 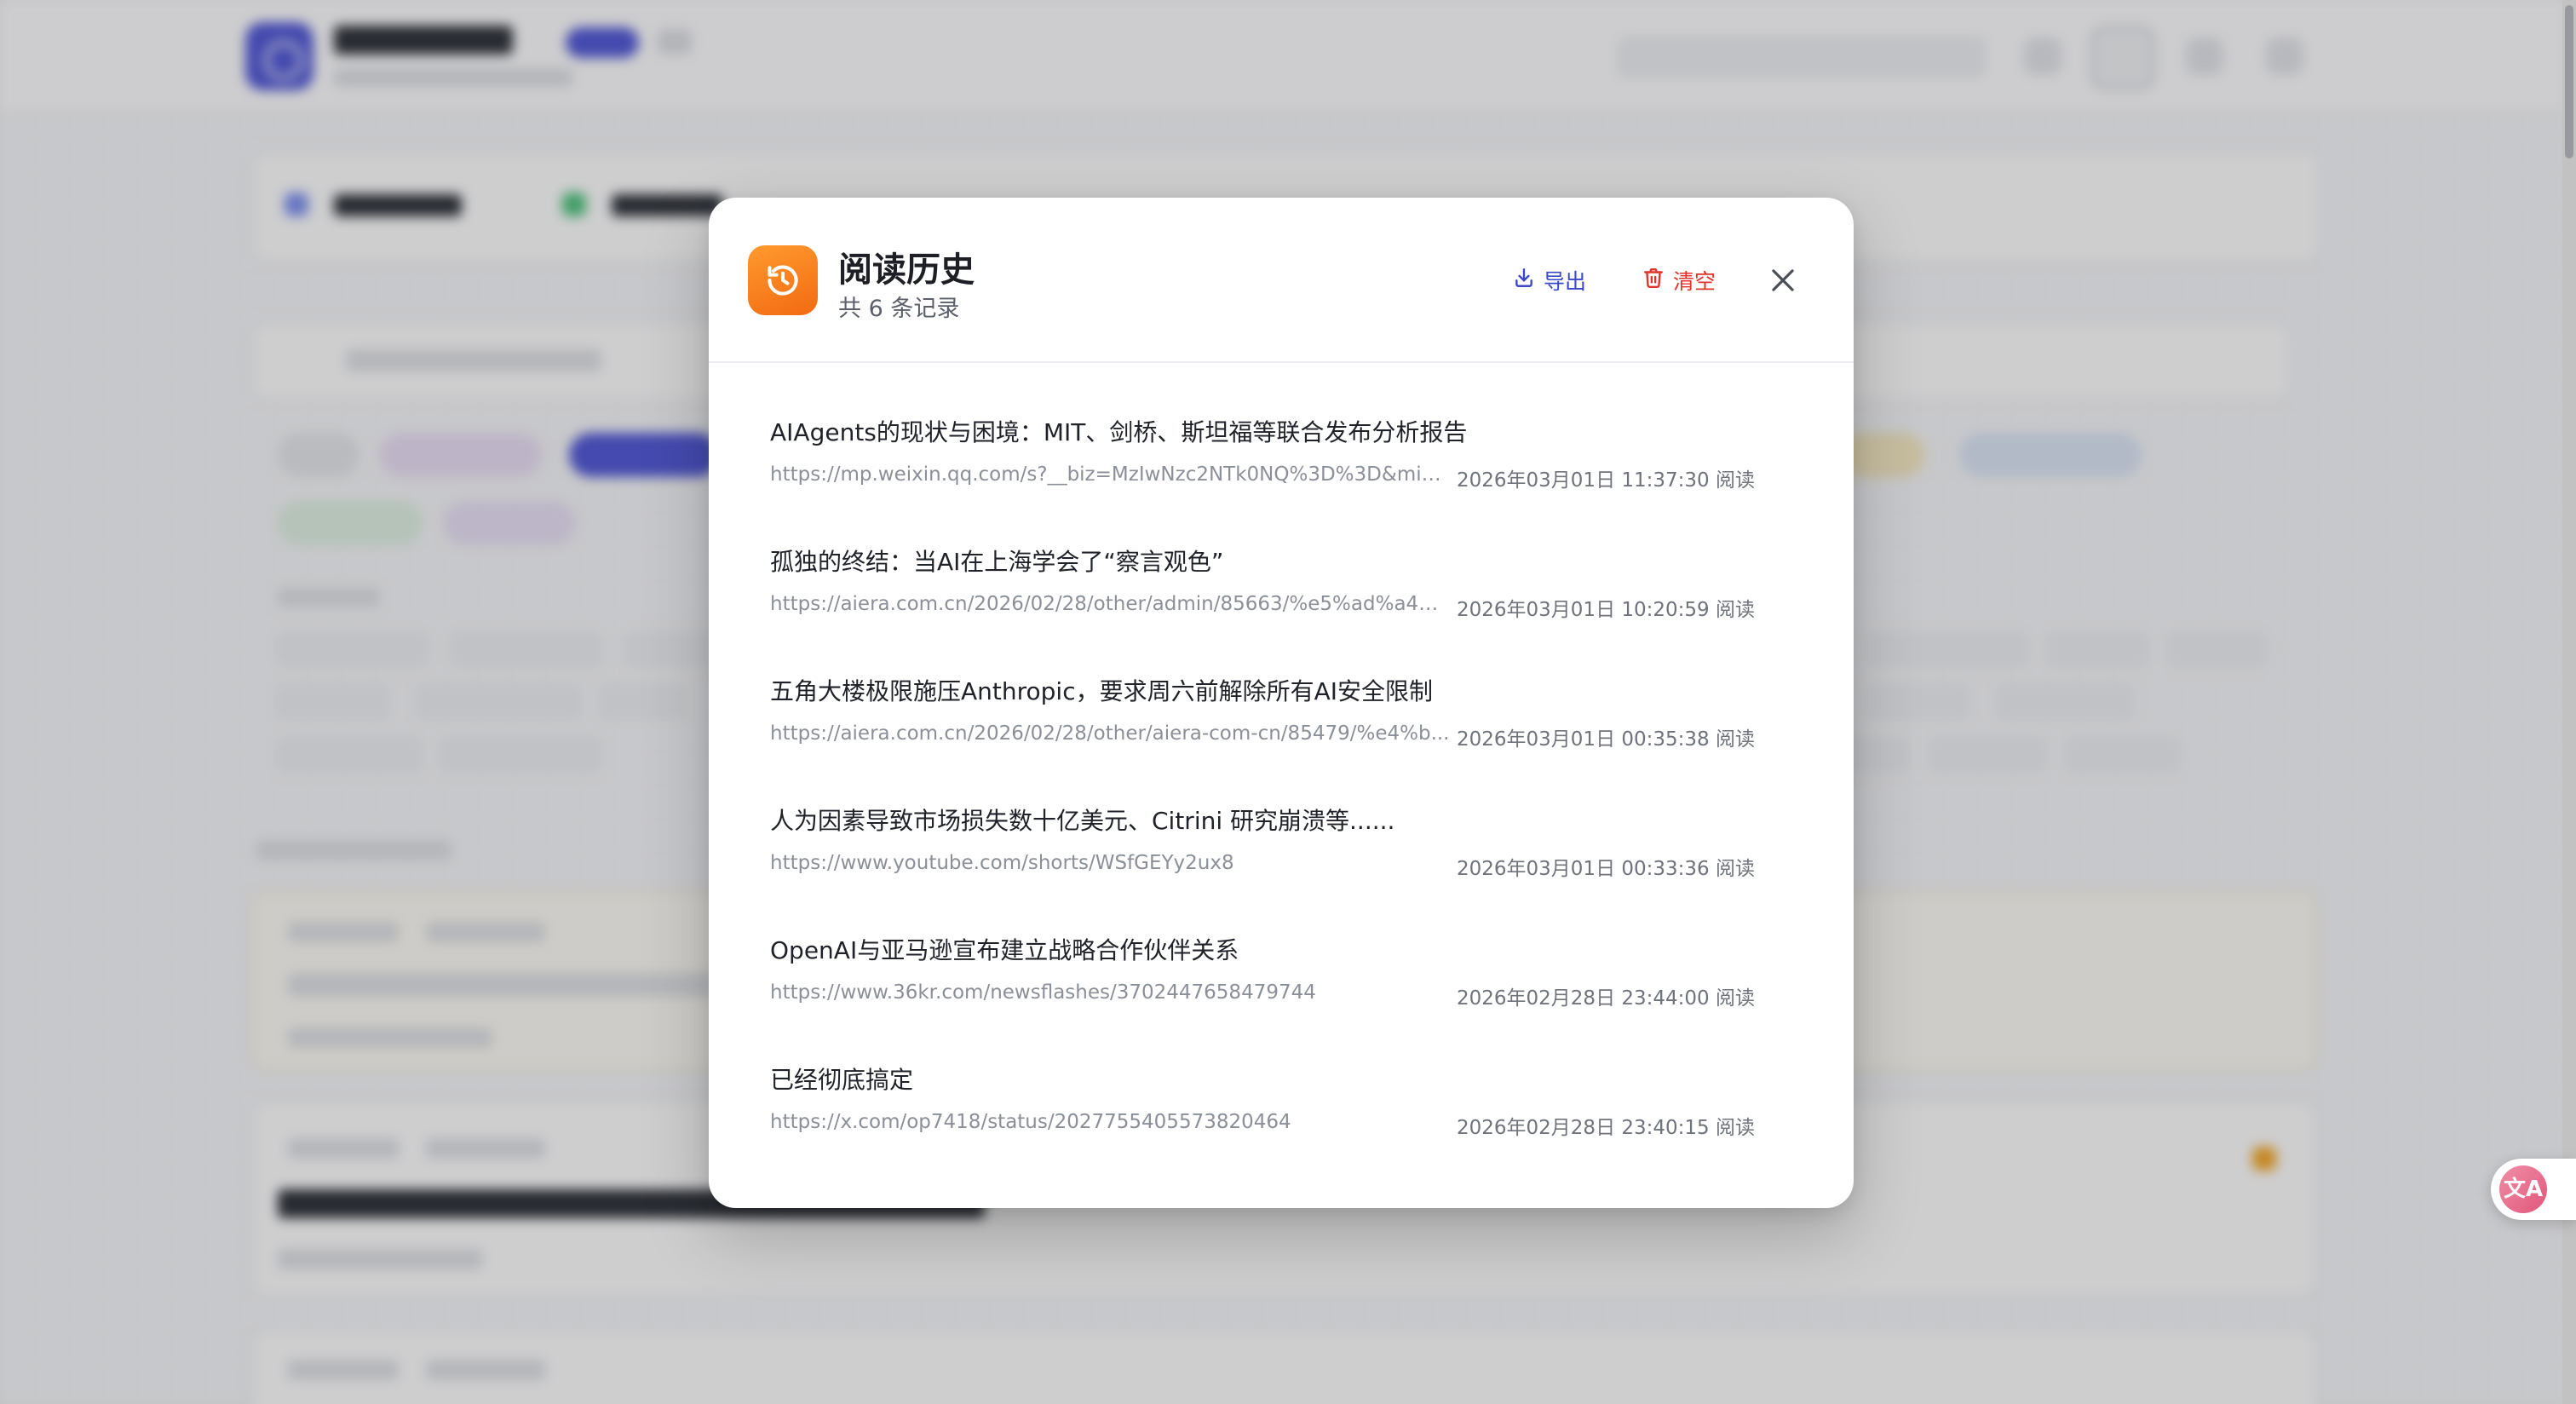 What do you see at coordinates (1654, 280) in the screenshot?
I see `trash-icon` at bounding box center [1654, 280].